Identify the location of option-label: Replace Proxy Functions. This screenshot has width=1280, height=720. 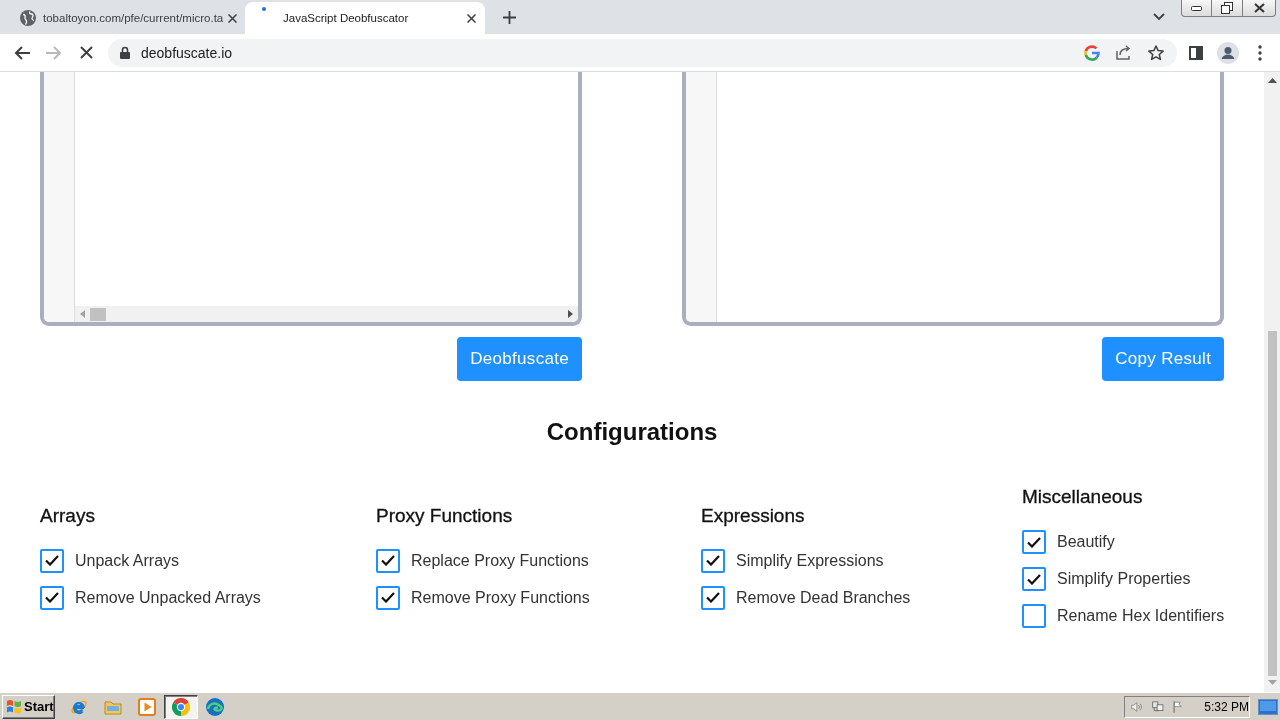
(500, 560).